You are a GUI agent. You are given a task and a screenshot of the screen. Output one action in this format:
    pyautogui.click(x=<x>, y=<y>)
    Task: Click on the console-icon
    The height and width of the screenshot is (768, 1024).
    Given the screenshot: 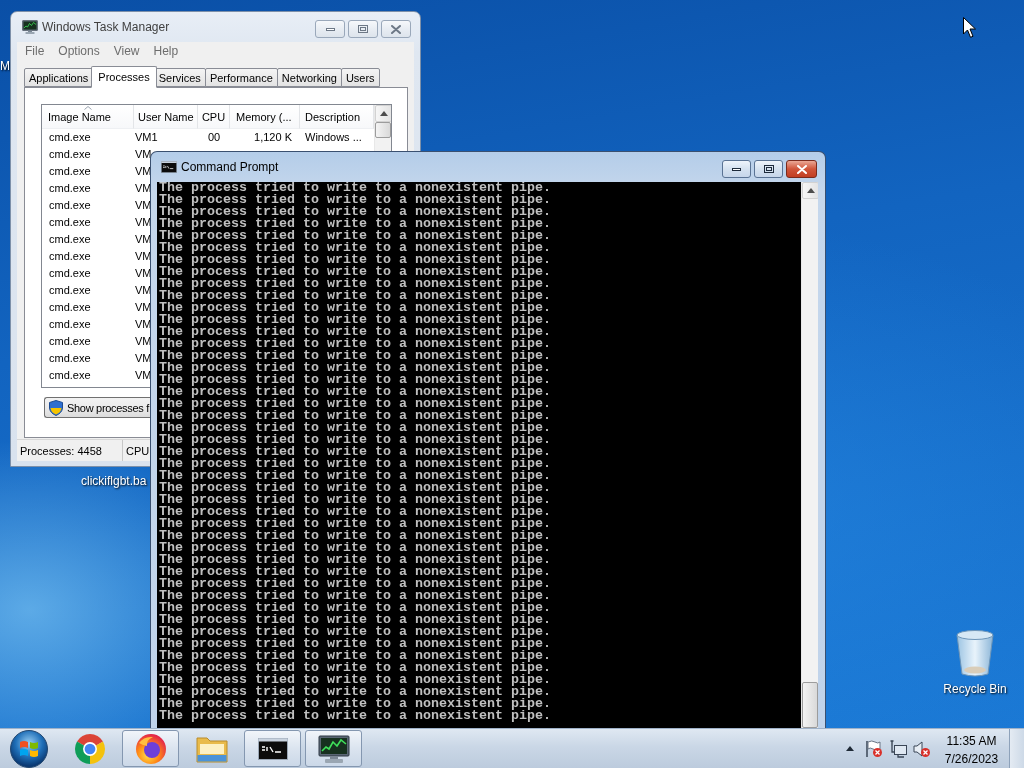 What is the action you would take?
    pyautogui.click(x=272, y=748)
    